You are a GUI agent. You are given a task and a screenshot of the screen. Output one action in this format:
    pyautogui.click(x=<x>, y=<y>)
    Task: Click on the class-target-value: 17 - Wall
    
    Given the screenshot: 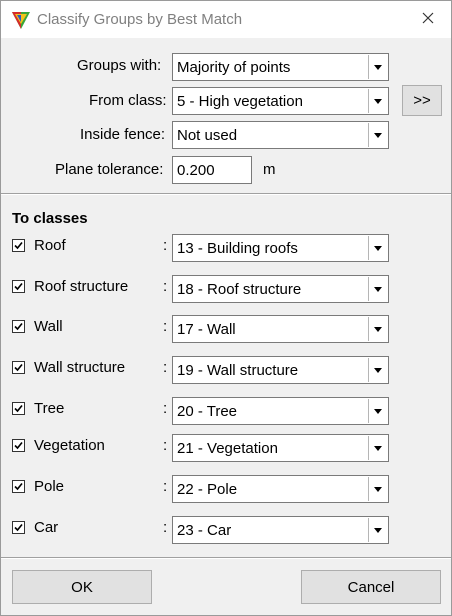 What is the action you would take?
    pyautogui.click(x=206, y=329)
    